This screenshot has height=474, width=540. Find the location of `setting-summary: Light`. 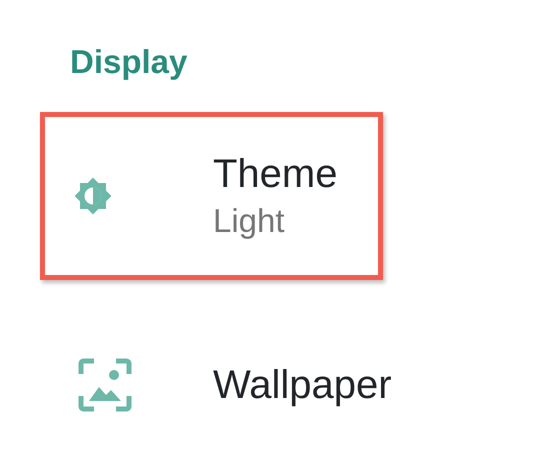

setting-summary: Light is located at coordinates (249, 221).